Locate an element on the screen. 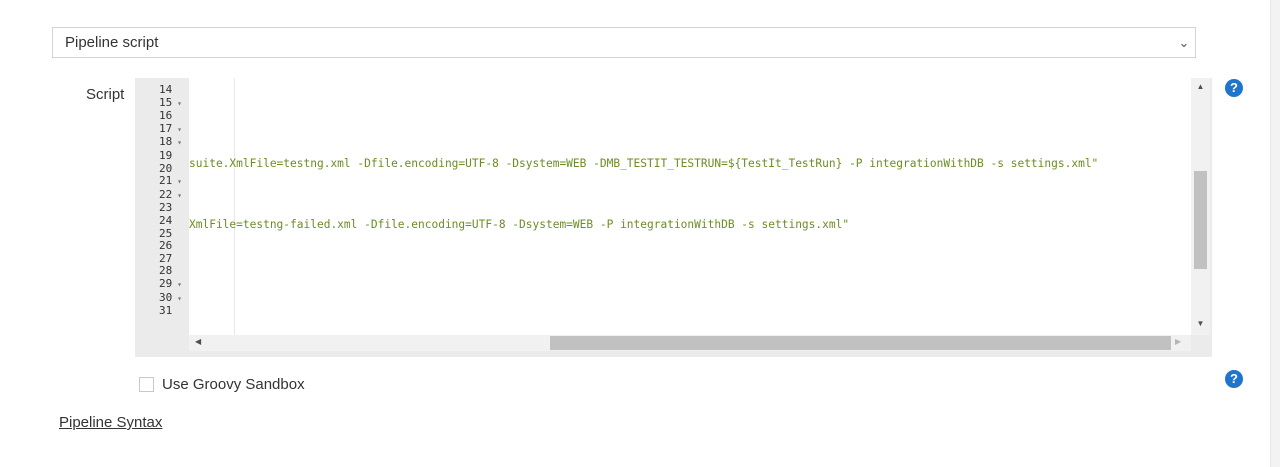 The height and width of the screenshot is (467, 1280). sandbox-help-icon: ? is located at coordinates (1234, 379).